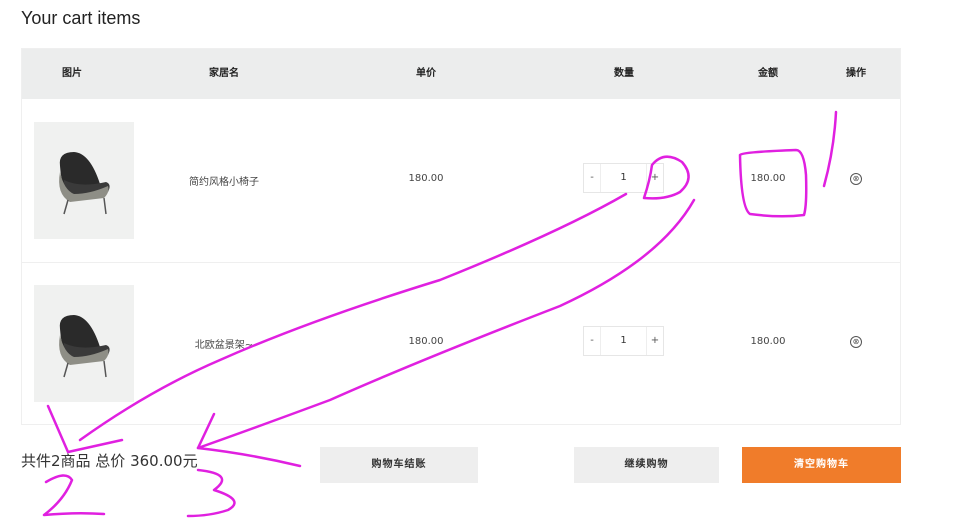 The width and height of the screenshot is (979, 524). I want to click on cart-summary: 共件2商品 总价 360.00元, so click(109, 461).